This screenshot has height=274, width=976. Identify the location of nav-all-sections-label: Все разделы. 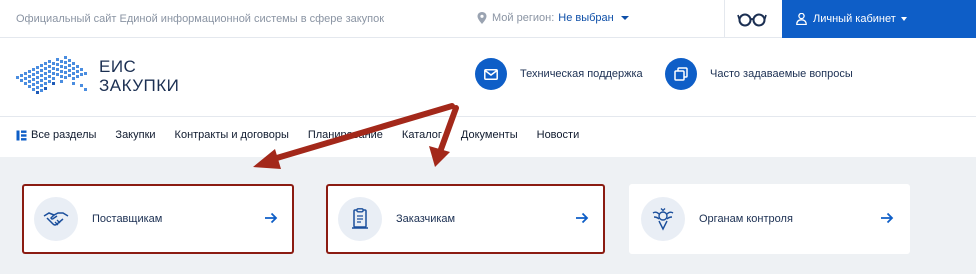
(64, 135).